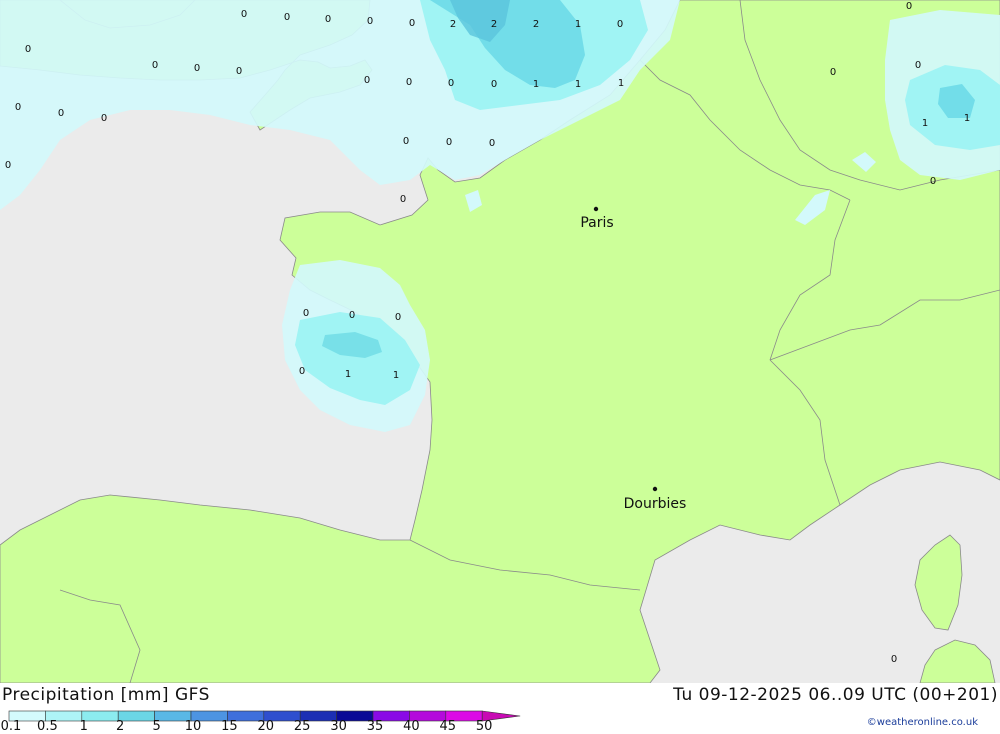  Describe the element at coordinates (302, 726) in the screenshot. I see `legend-tick-label: 25` at that location.